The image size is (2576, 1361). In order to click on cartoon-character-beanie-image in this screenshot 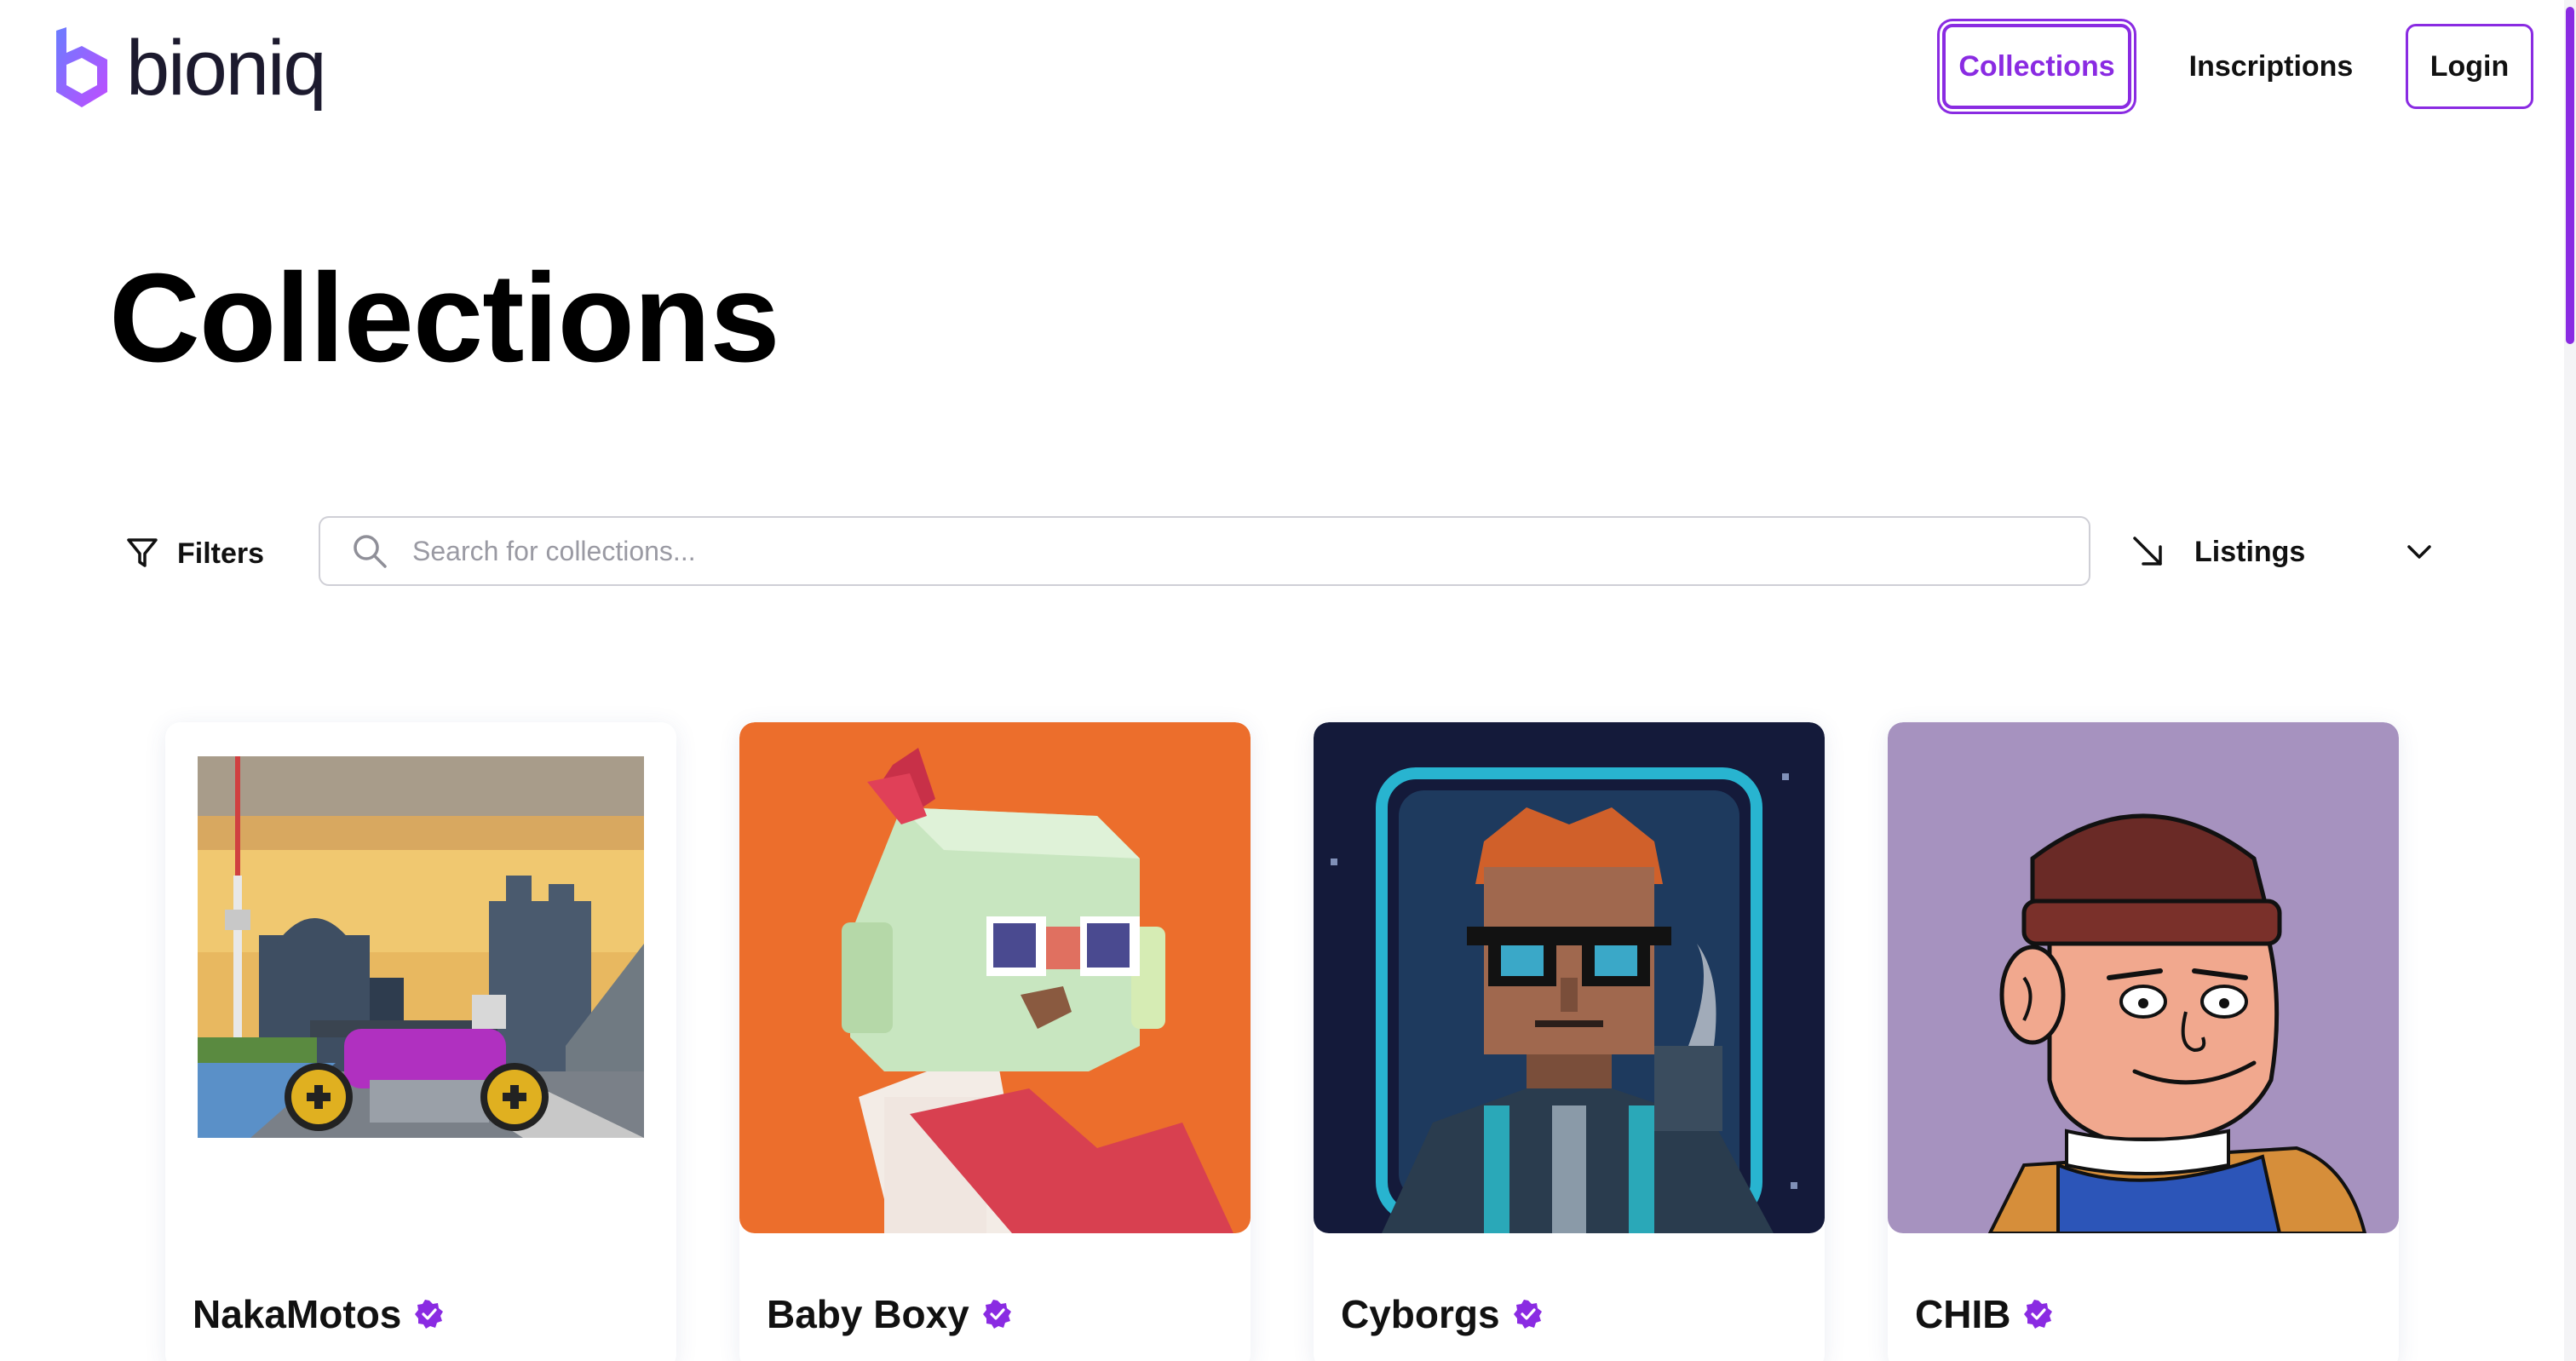, I will do `click(2144, 977)`.